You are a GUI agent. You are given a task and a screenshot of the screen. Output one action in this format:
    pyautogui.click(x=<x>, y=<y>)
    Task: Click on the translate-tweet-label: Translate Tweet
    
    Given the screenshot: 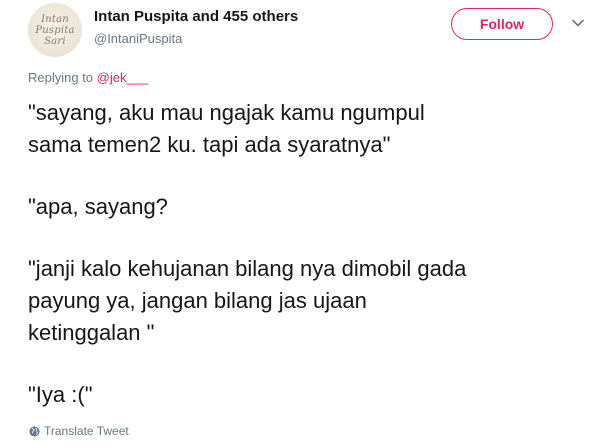 What is the action you would take?
    pyautogui.click(x=86, y=431)
    